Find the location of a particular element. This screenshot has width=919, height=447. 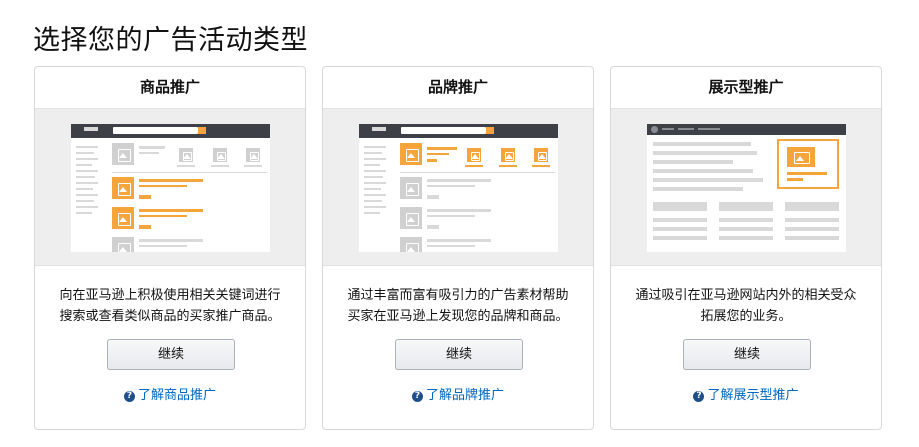

card-description-line: 搜索或查看类似商品的买家推广商品。 is located at coordinates (170, 316).